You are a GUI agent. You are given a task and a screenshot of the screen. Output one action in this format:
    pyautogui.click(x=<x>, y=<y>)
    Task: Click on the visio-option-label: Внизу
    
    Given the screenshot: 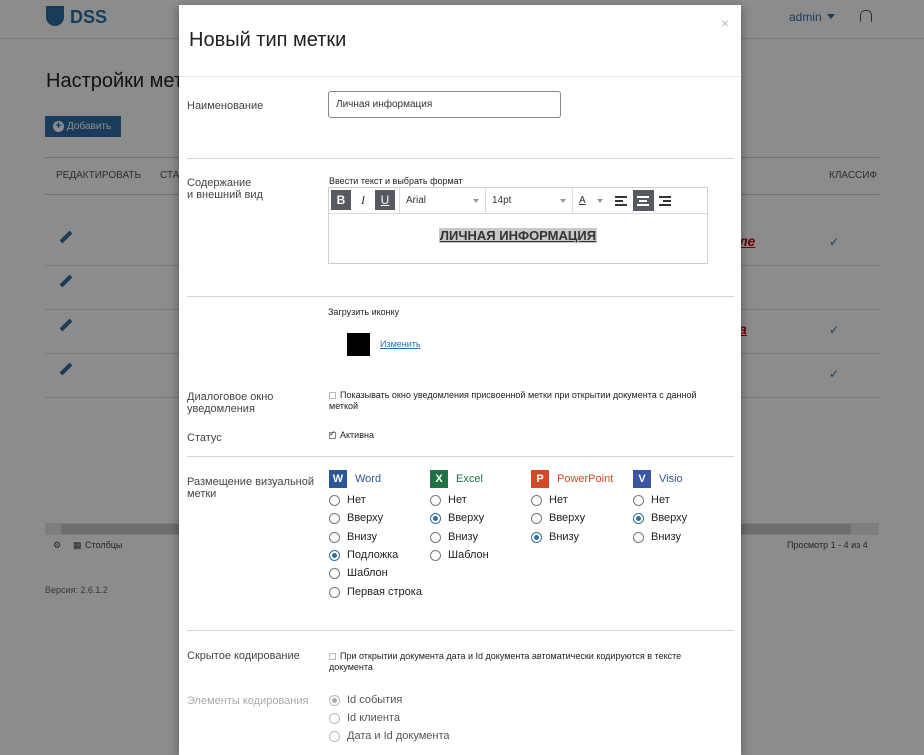 What is the action you would take?
    pyautogui.click(x=666, y=537)
    